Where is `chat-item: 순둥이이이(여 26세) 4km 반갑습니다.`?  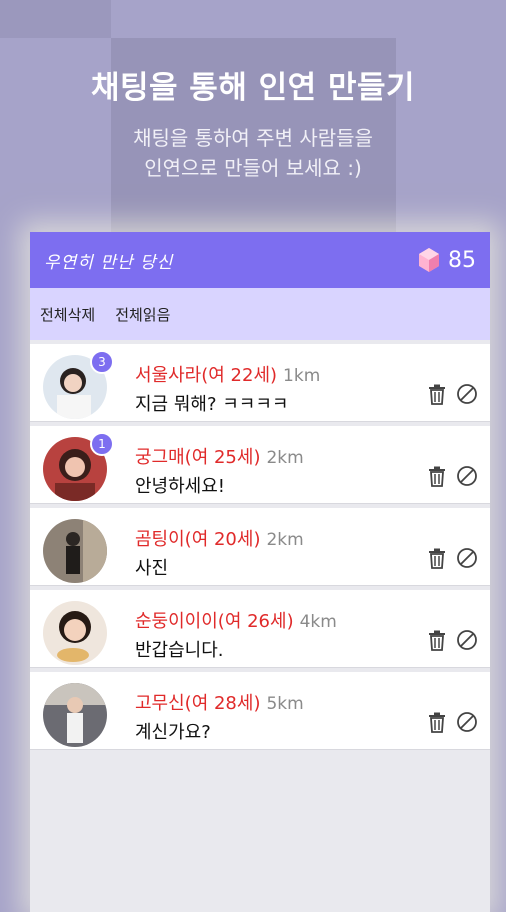 chat-item: 순둥이이이(여 26세) 4km 반갑습니다. is located at coordinates (260, 629).